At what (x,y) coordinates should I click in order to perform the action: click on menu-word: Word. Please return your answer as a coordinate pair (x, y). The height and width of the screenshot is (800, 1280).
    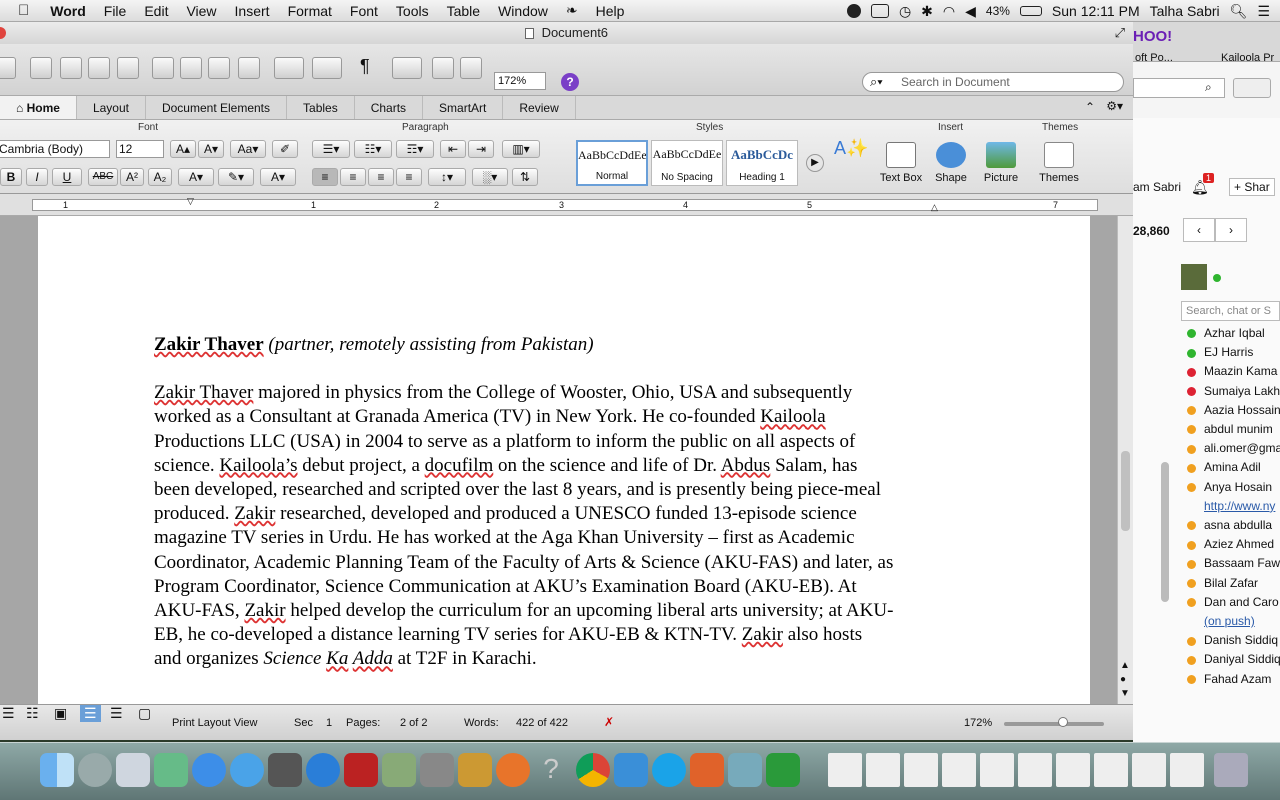
    Looking at the image, I should click on (68, 11).